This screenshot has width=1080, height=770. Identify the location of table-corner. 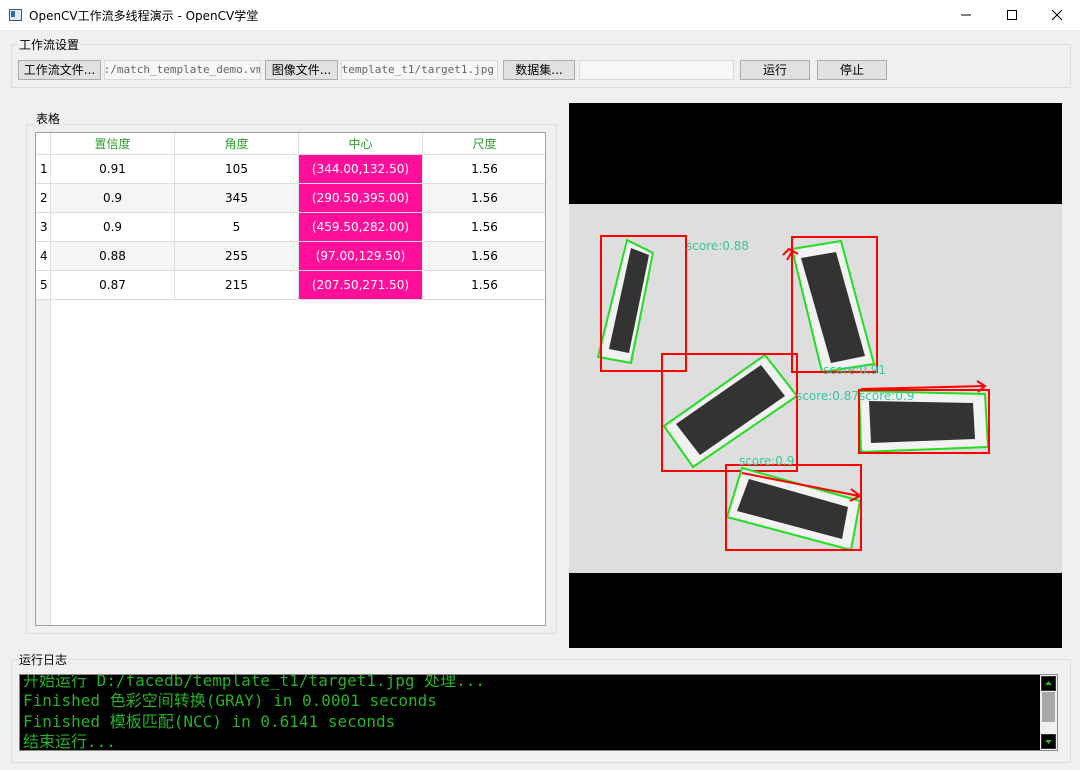
(43, 144).